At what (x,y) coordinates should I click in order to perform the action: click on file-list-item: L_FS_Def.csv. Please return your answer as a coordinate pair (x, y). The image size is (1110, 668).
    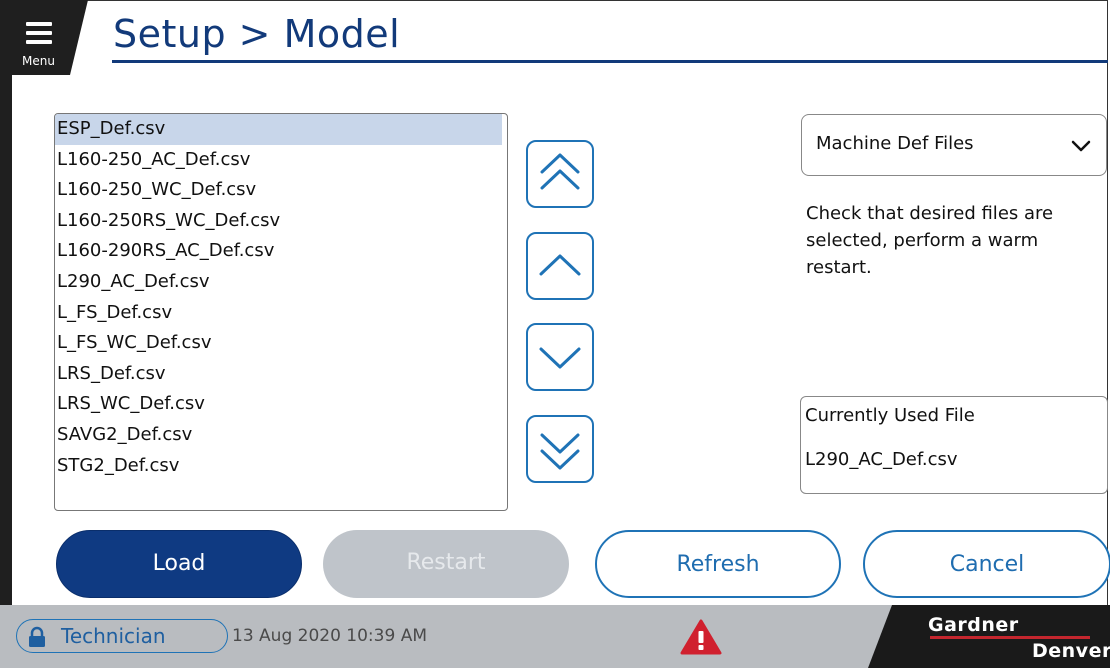
    Looking at the image, I should click on (281, 313).